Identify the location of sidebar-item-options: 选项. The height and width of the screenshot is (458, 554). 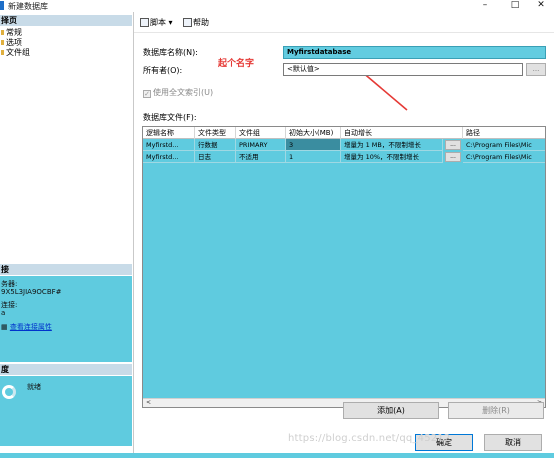
(11, 42).